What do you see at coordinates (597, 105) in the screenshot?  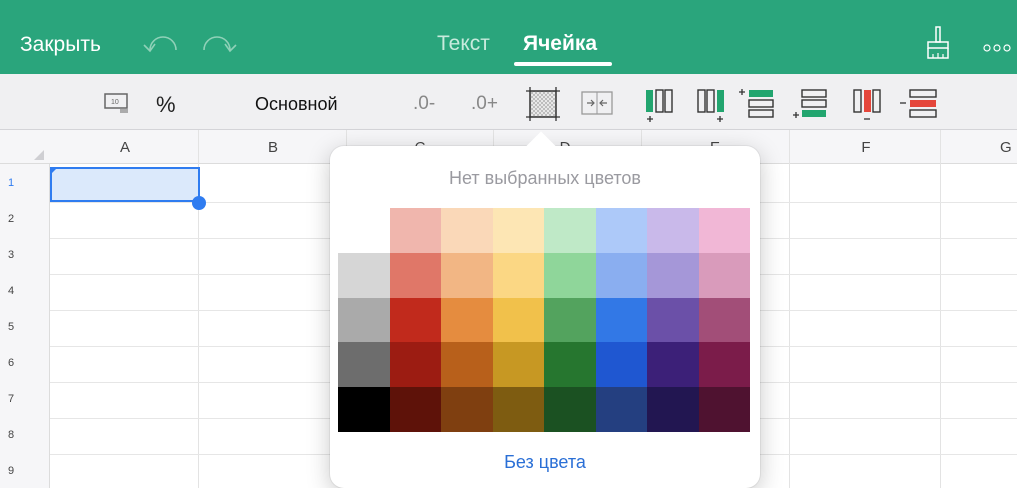 I see `merge-cells-icon` at bounding box center [597, 105].